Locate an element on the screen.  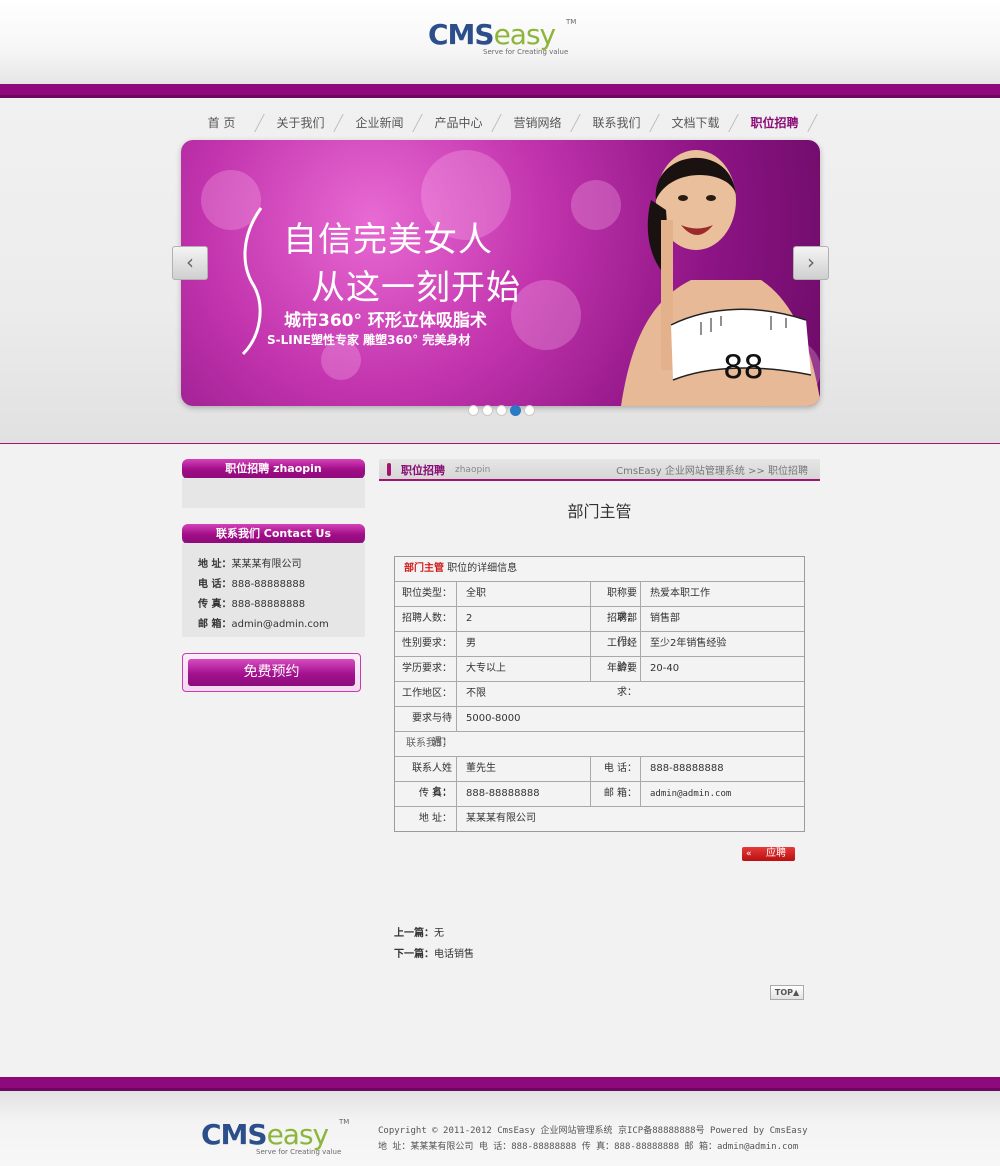
sidebar-jobs-title: 职位招聘 zhaopin is located at coordinates (273, 468).